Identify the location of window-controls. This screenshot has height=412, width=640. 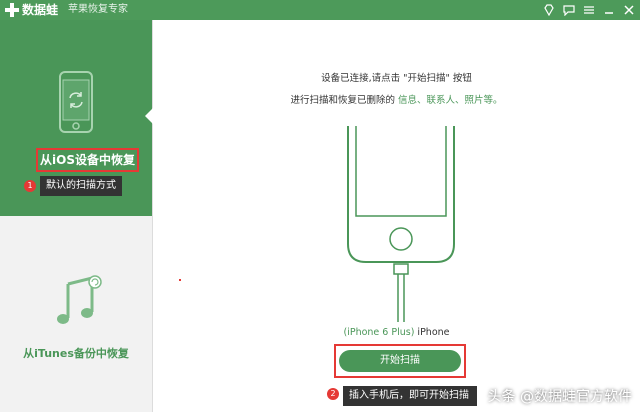
(589, 10).